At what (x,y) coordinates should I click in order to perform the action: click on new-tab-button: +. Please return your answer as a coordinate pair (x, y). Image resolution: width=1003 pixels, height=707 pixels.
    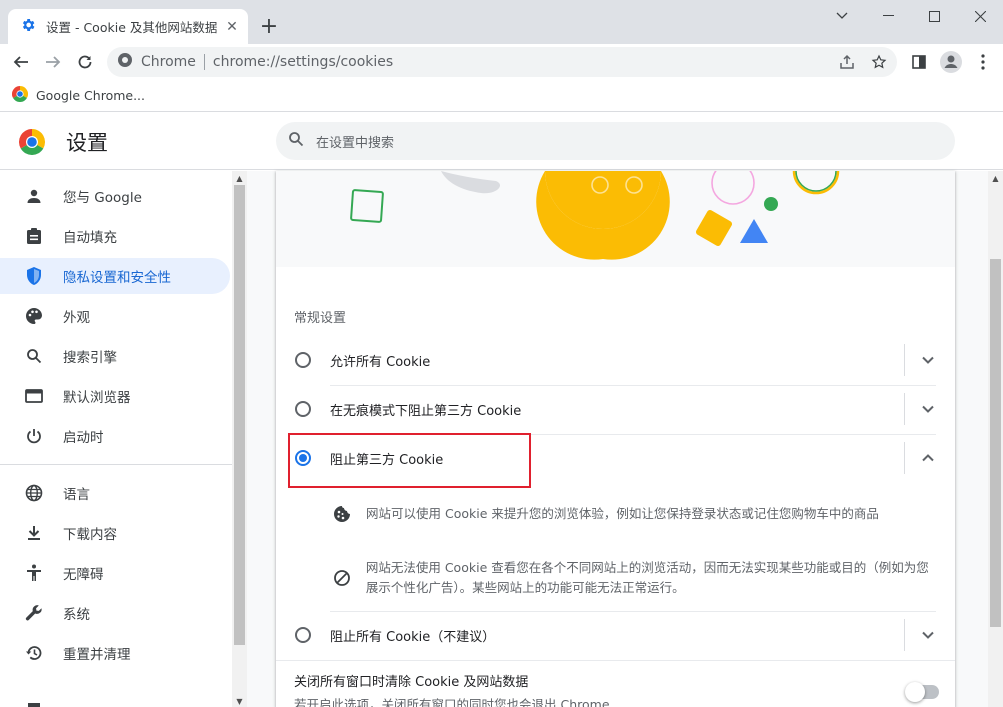
    Looking at the image, I should click on (269, 26).